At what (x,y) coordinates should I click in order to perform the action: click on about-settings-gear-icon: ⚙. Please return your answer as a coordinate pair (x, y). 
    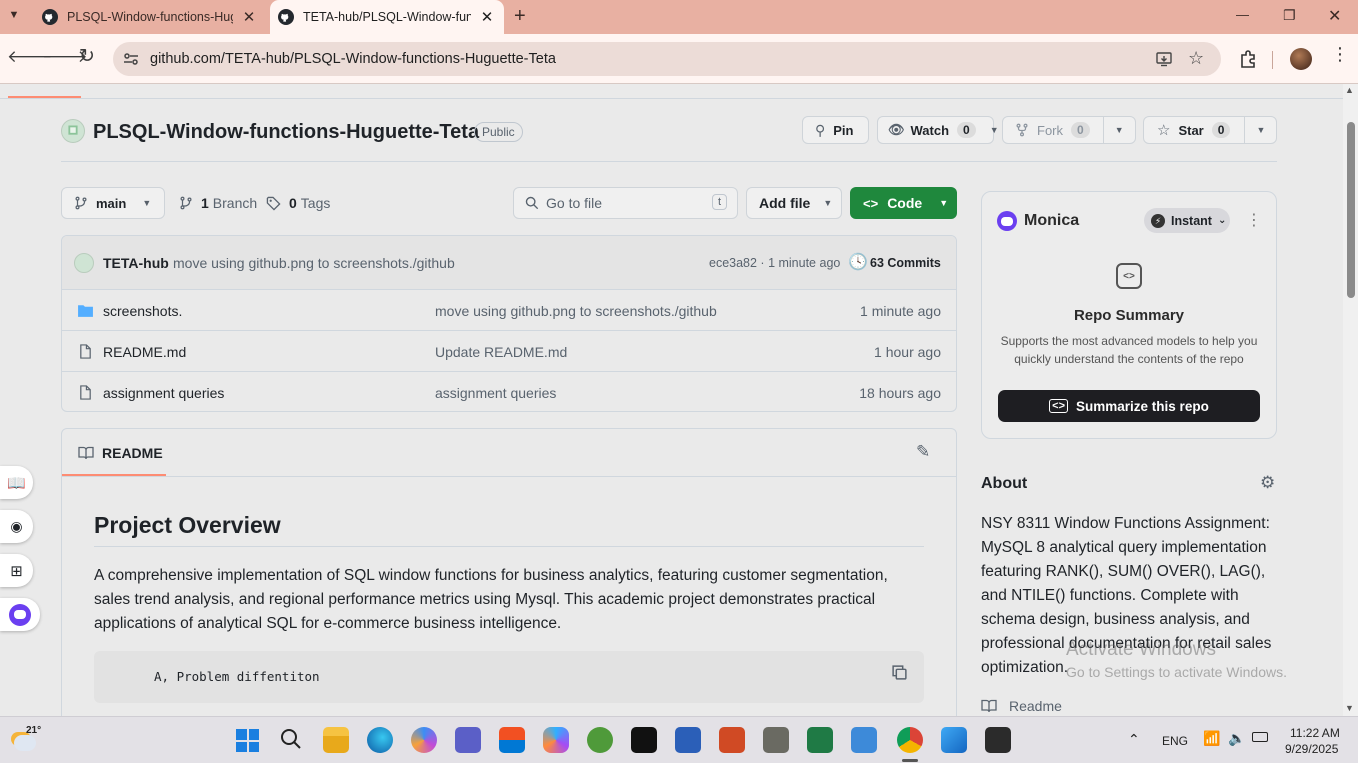
    Looking at the image, I should click on (1267, 483).